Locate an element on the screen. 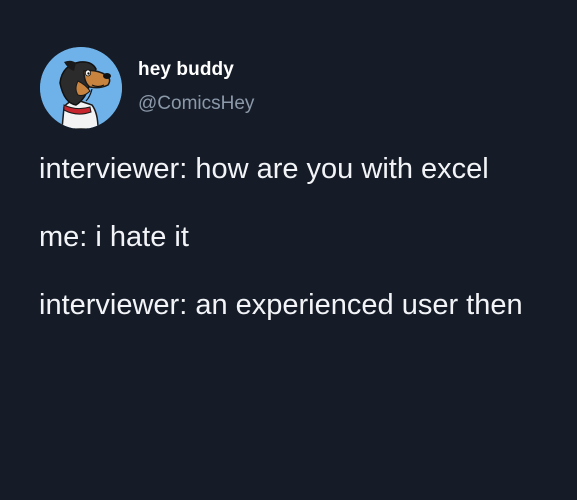 This screenshot has height=500, width=577. cartoon-dog-avatar-icon is located at coordinates (81, 88).